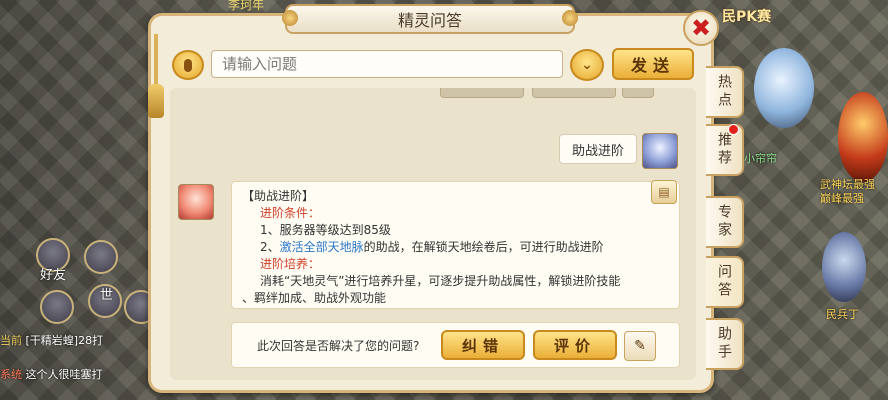 This screenshot has height=400, width=888. What do you see at coordinates (270, 247) in the screenshot?
I see `answer-condition-2-prefix: 2、` at bounding box center [270, 247].